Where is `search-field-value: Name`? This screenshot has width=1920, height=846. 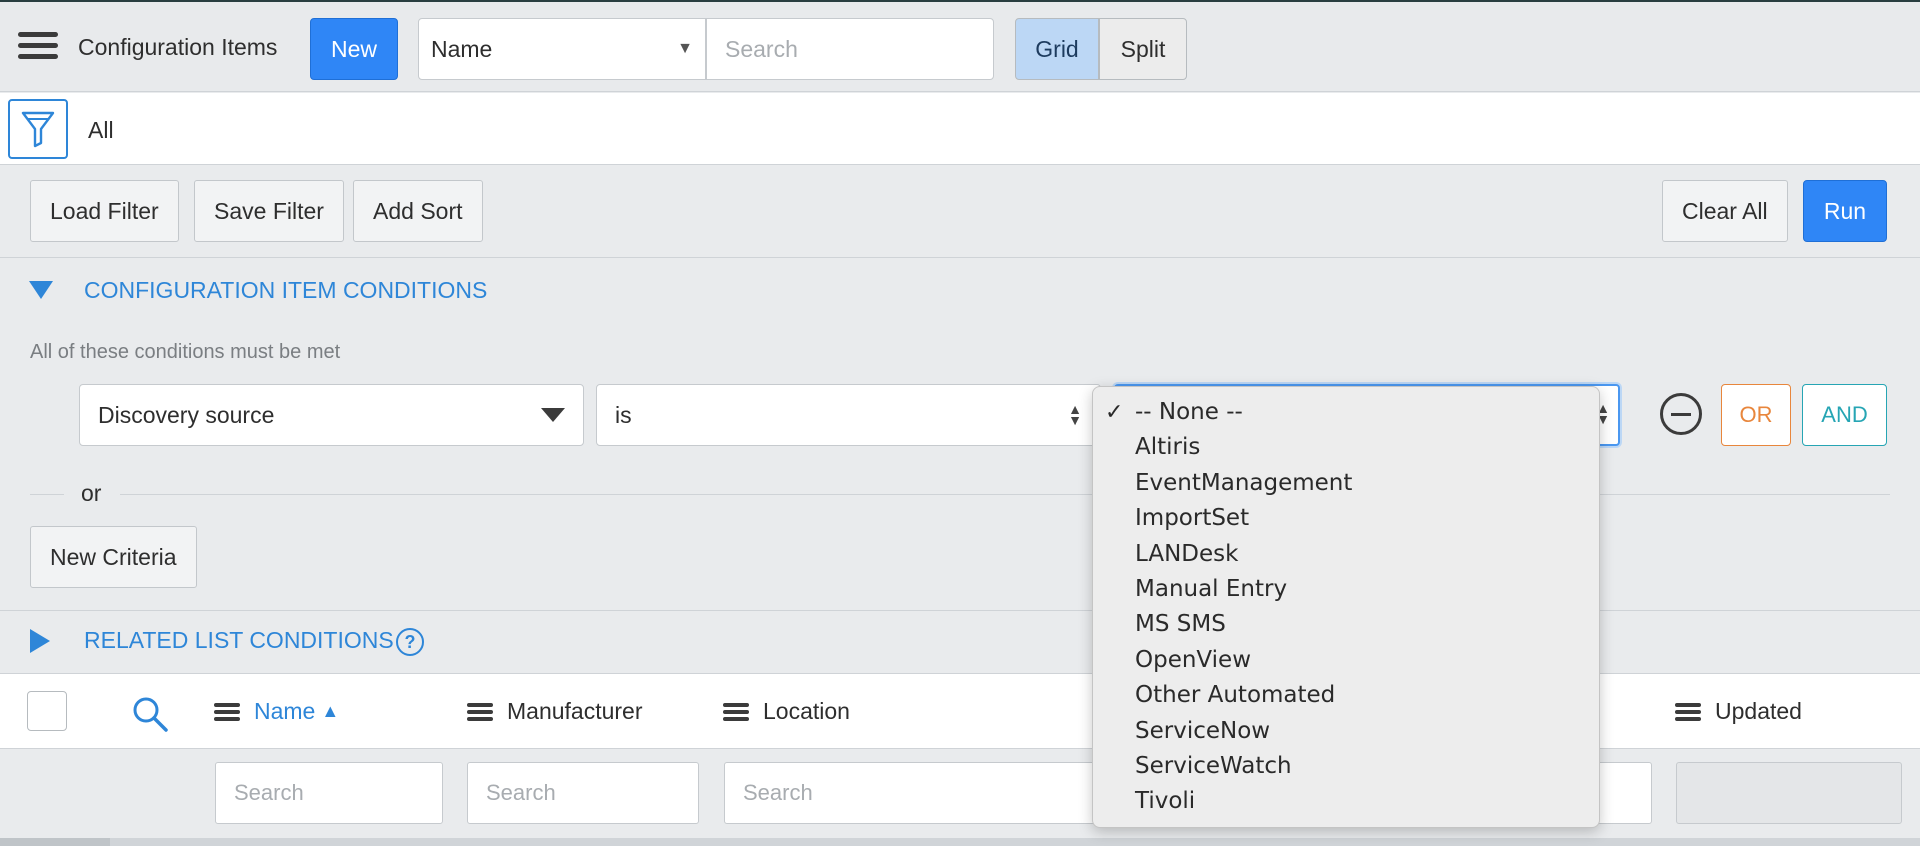 search-field-value: Name is located at coordinates (462, 48).